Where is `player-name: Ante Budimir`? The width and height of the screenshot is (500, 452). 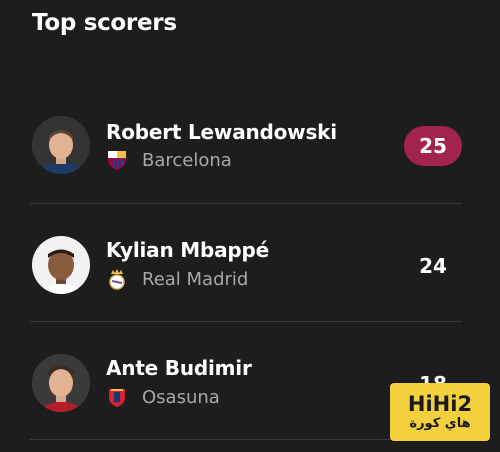 player-name: Ante Budimir is located at coordinates (179, 368).